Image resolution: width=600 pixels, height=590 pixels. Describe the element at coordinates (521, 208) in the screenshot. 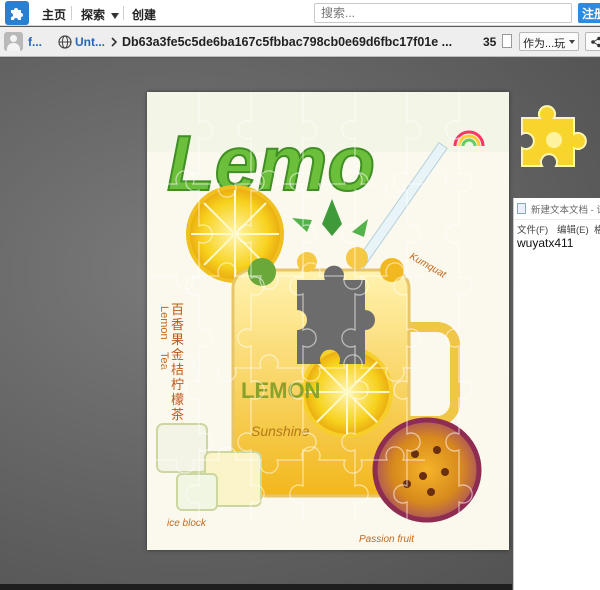

I see `notepad-icon` at that location.